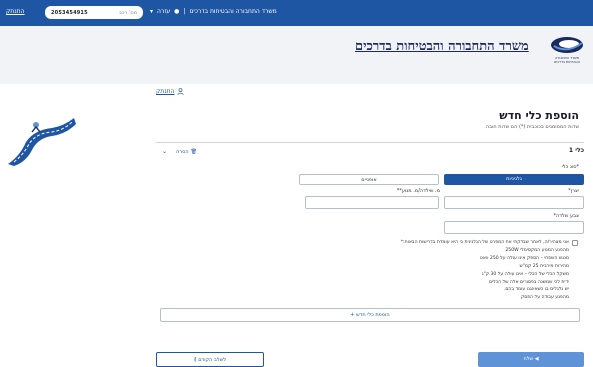 The width and height of the screenshot is (593, 367). I want to click on remove-vehicle-button: הסרה 🗑, so click(186, 152).